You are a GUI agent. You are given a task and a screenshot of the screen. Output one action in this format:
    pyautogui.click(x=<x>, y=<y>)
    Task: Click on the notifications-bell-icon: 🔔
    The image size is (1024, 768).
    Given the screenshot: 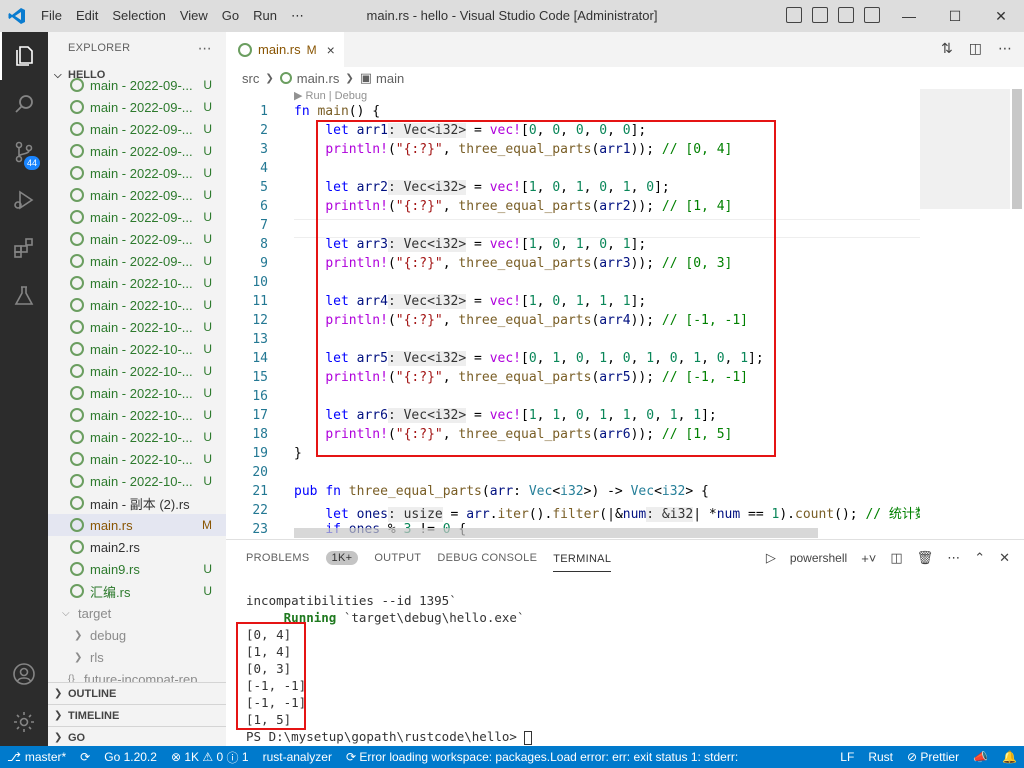 What is the action you would take?
    pyautogui.click(x=1009, y=757)
    